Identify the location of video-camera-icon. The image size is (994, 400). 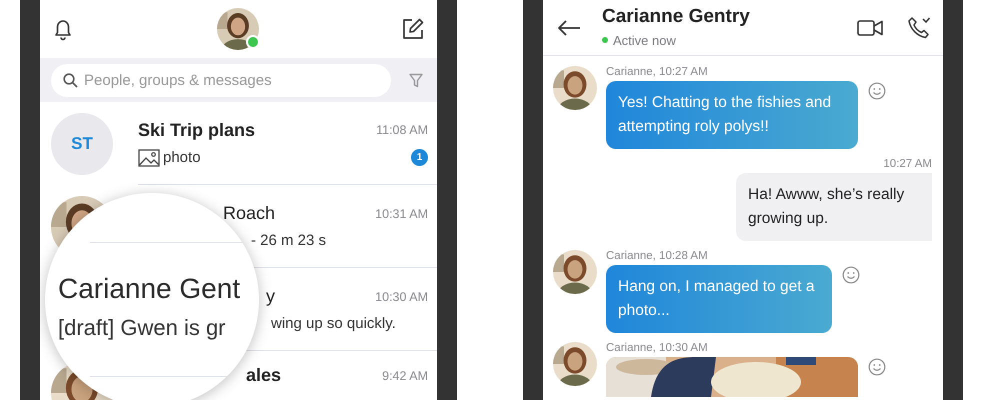
(870, 27).